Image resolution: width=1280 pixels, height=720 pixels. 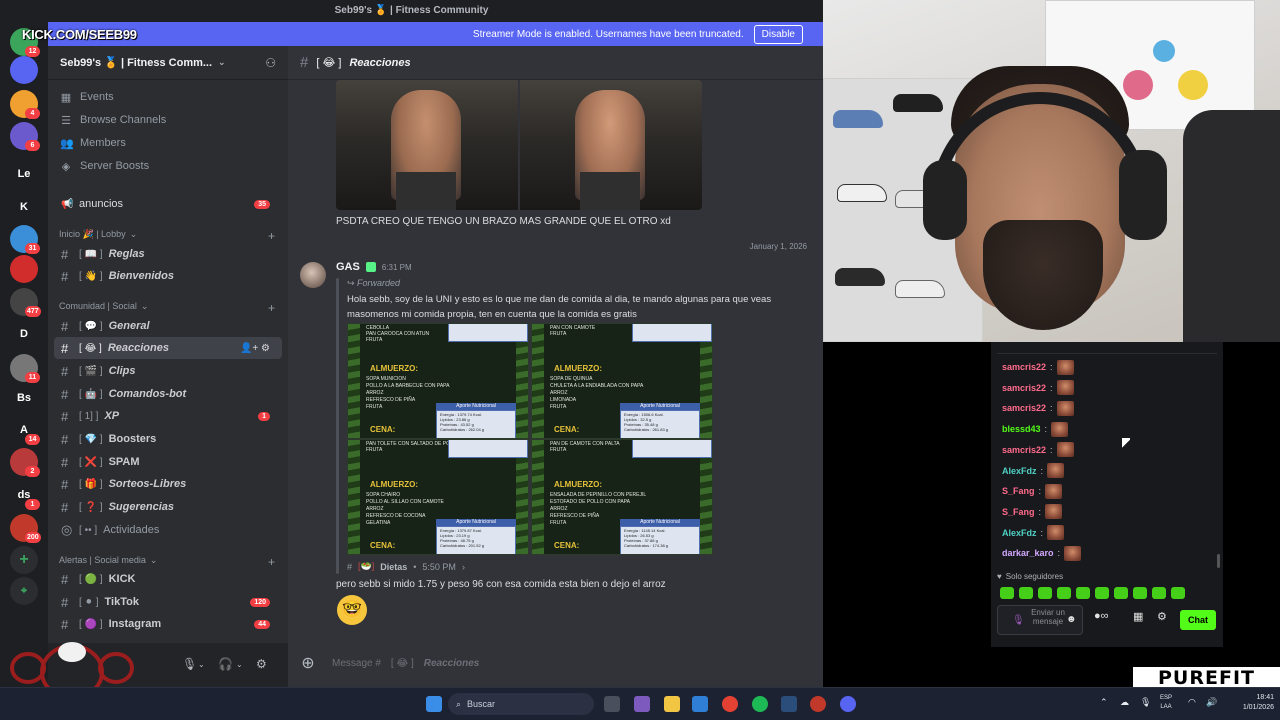 I want to click on chat-scrollbar, so click(x=1218, y=561).